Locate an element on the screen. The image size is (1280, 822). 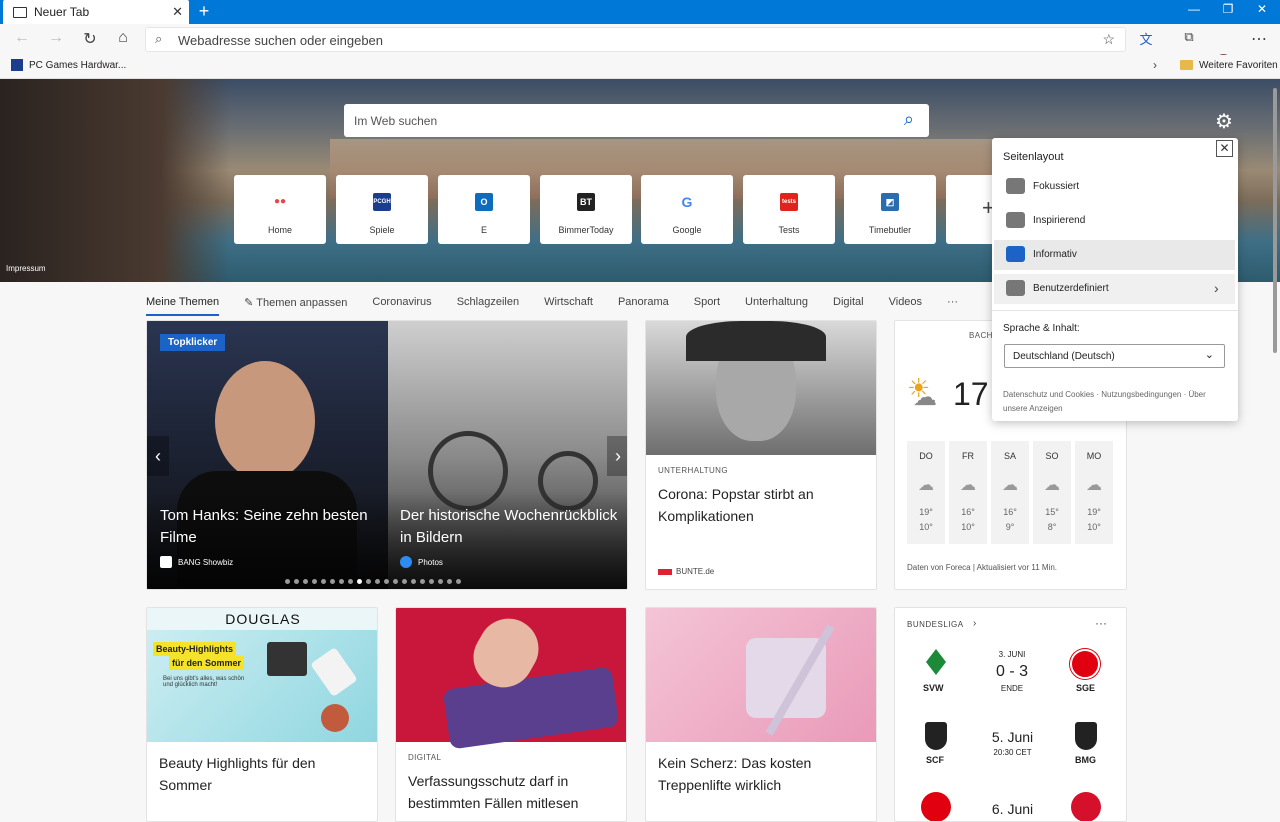
gear-icon: ⚙ is located at coordinates (1224, 121).